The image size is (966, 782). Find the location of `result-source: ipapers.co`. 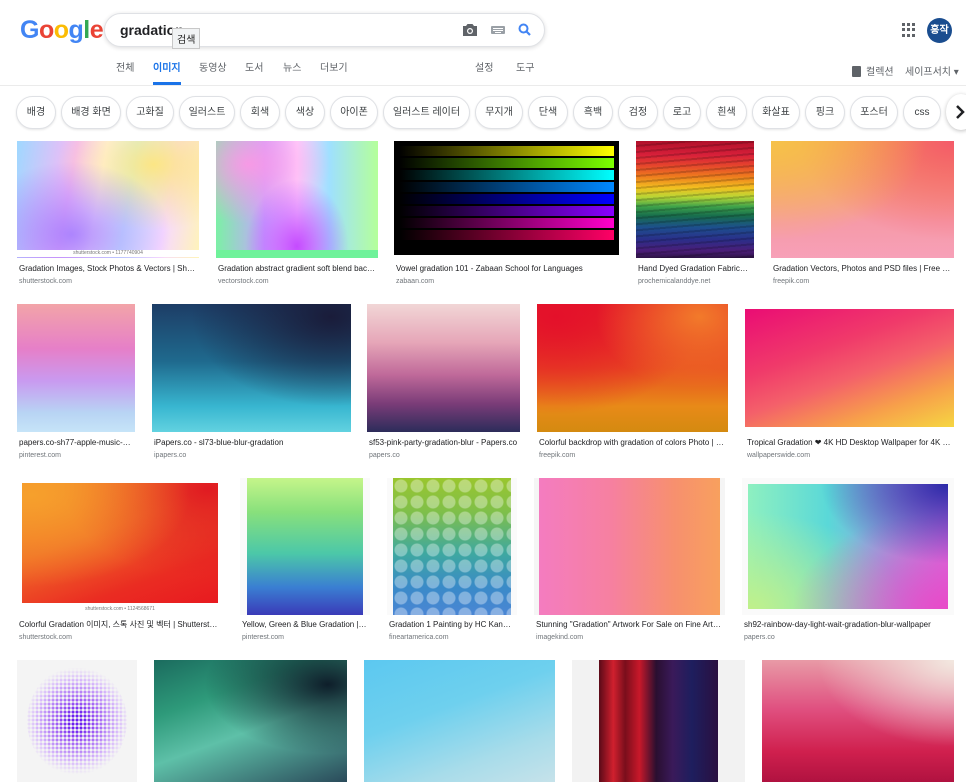

result-source: ipapers.co is located at coordinates (170, 455).